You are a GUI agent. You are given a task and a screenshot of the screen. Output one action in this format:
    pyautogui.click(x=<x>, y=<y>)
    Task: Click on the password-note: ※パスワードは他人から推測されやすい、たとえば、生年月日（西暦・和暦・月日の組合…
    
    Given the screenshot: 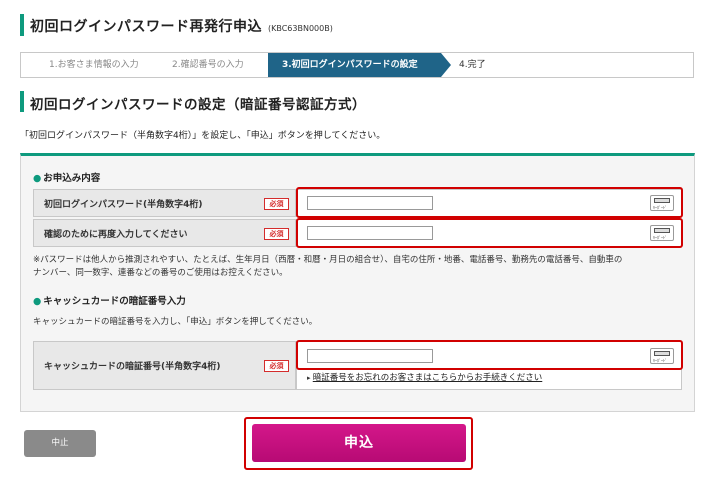 What is the action you would take?
    pyautogui.click(x=328, y=266)
    